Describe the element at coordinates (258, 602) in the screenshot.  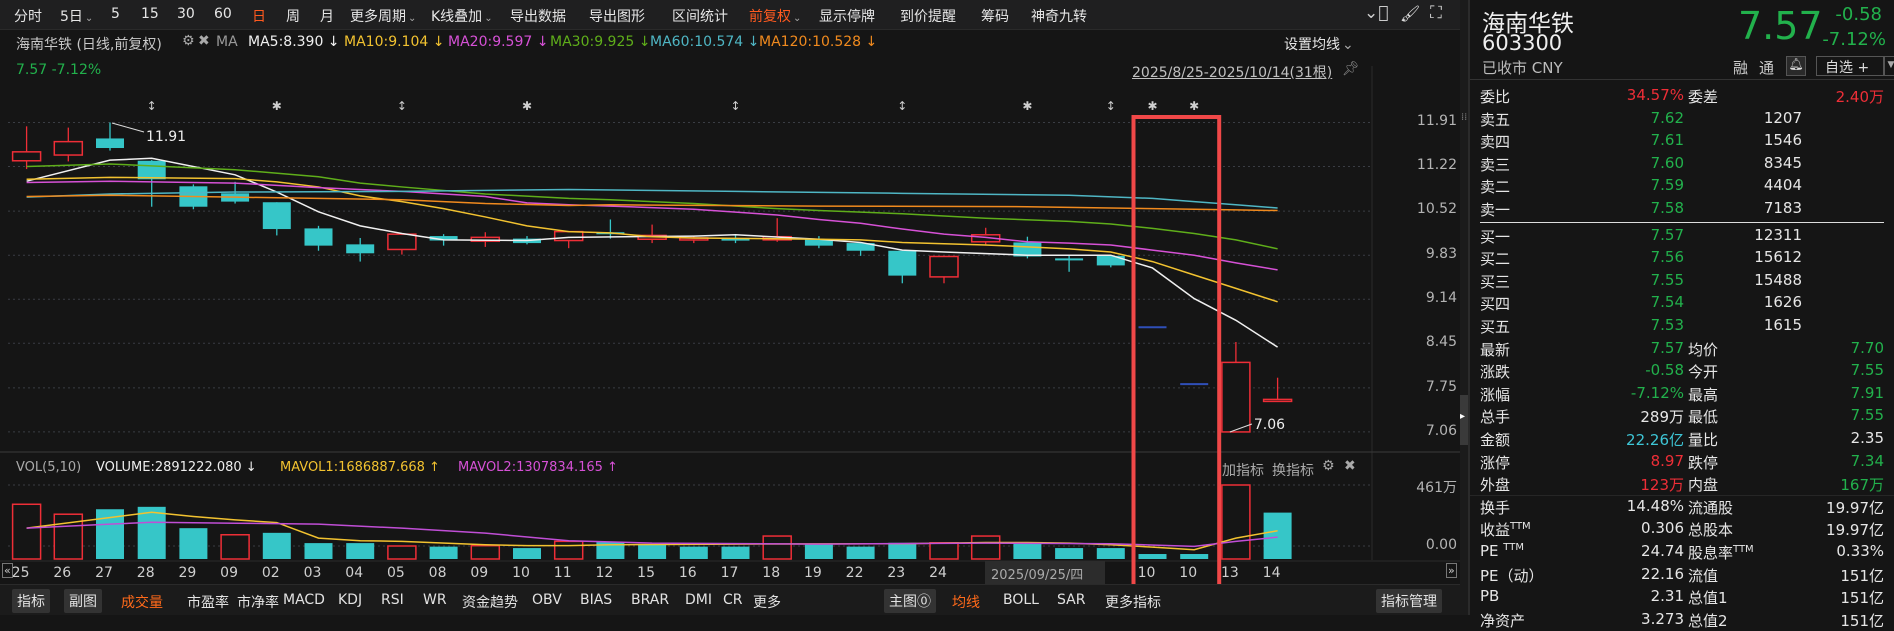
I see `indicator-pb: 市净率` at that location.